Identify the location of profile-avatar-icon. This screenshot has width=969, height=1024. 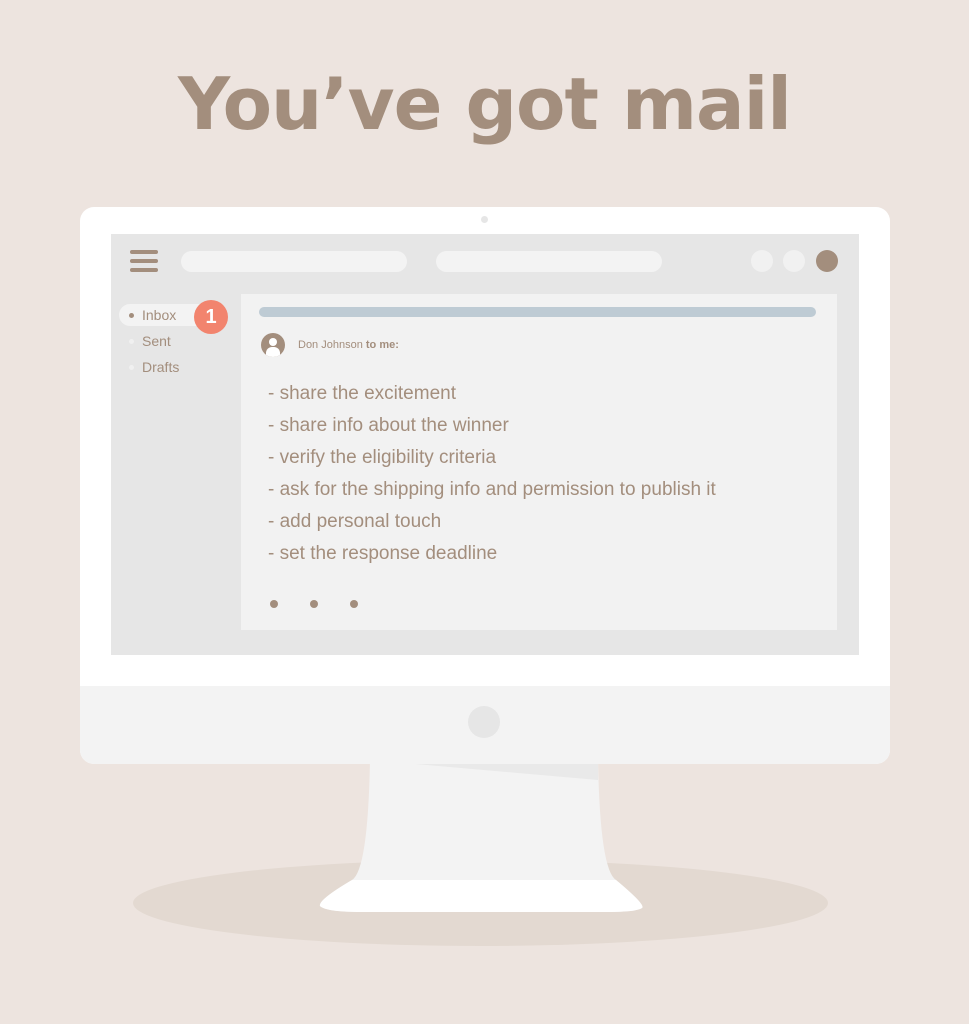
(827, 261).